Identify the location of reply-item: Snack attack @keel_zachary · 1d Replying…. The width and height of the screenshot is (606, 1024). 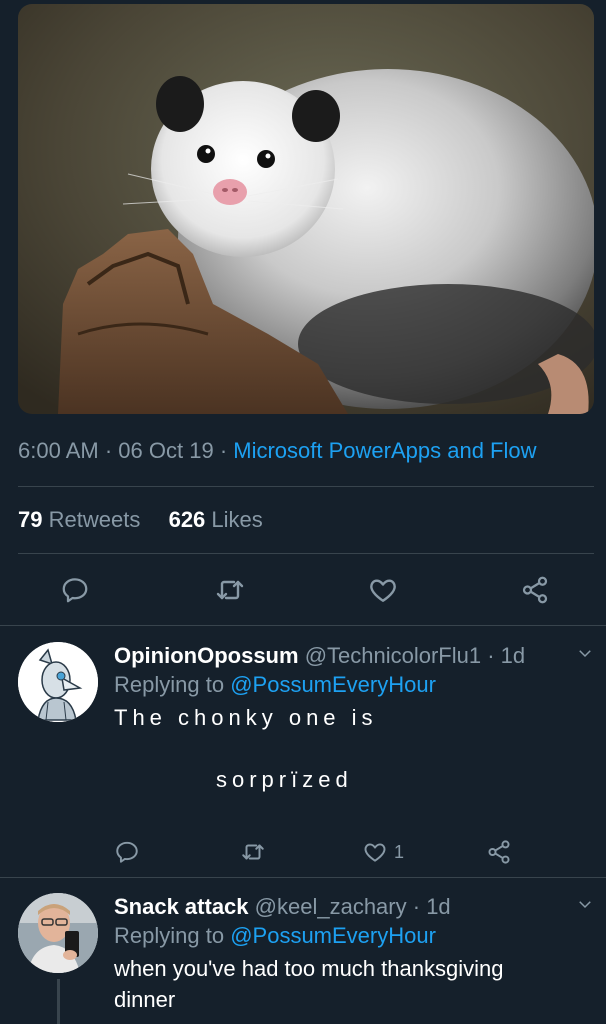
(303, 958).